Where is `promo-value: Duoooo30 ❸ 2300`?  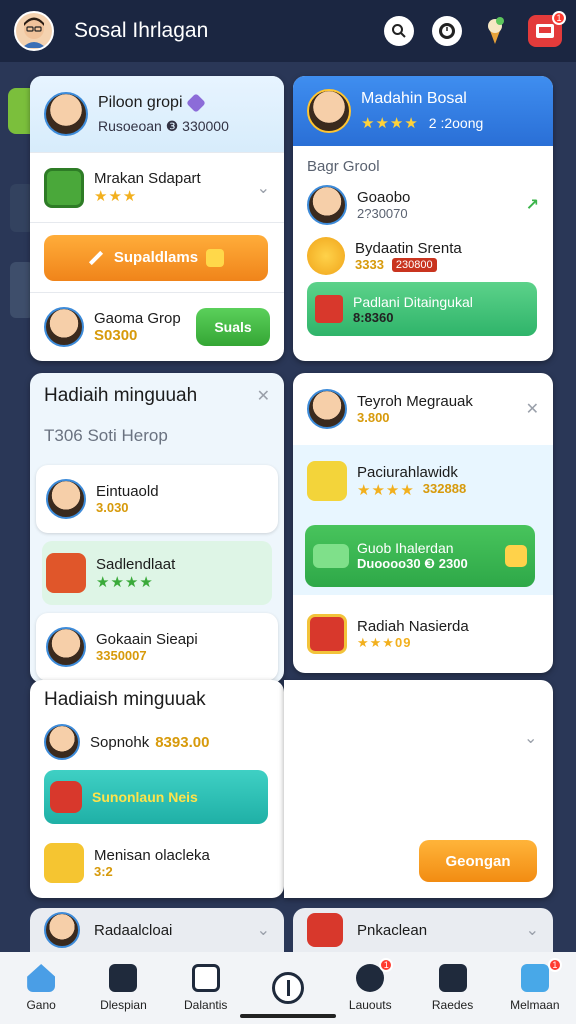
promo-value: Duoooo30 ❸ 2300 is located at coordinates (412, 563).